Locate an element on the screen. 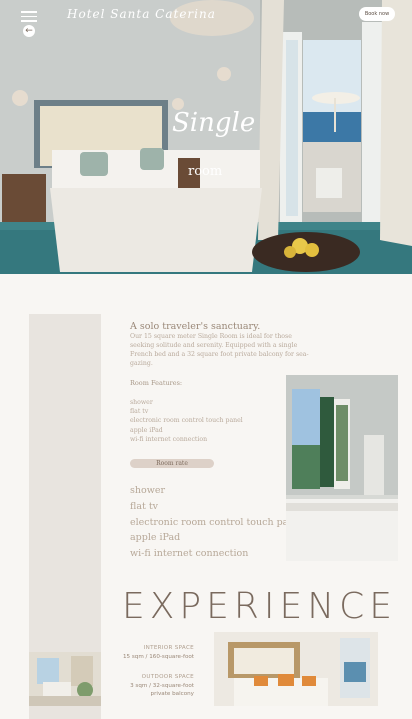 Image resolution: width=412 pixels, height=719 pixels. interior-space-value: 15 sqm / 160-square-foot is located at coordinates (158, 656).